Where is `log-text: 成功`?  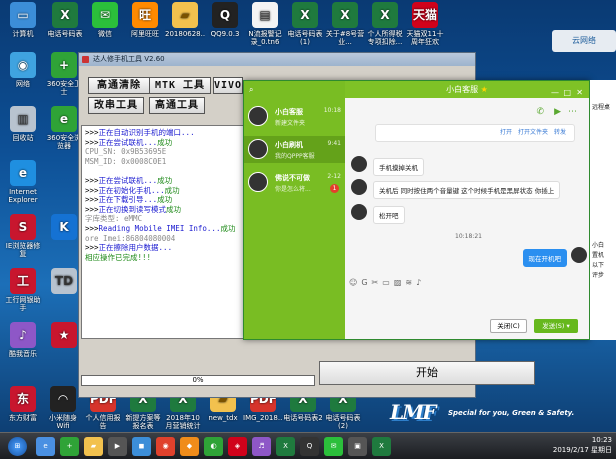
log-text: 成功 is located at coordinates (228, 228).